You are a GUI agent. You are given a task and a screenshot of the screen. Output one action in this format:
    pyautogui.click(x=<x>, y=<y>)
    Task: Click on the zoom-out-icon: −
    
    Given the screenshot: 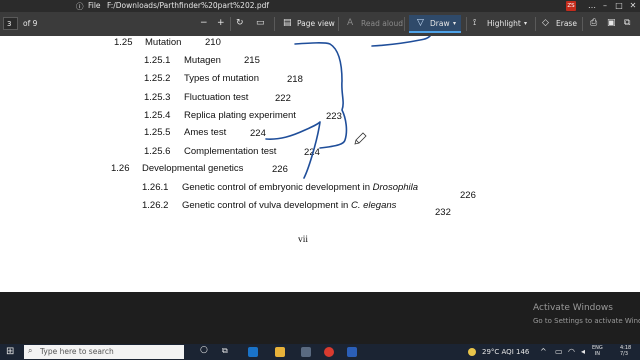 What is the action you would take?
    pyautogui.click(x=204, y=23)
    